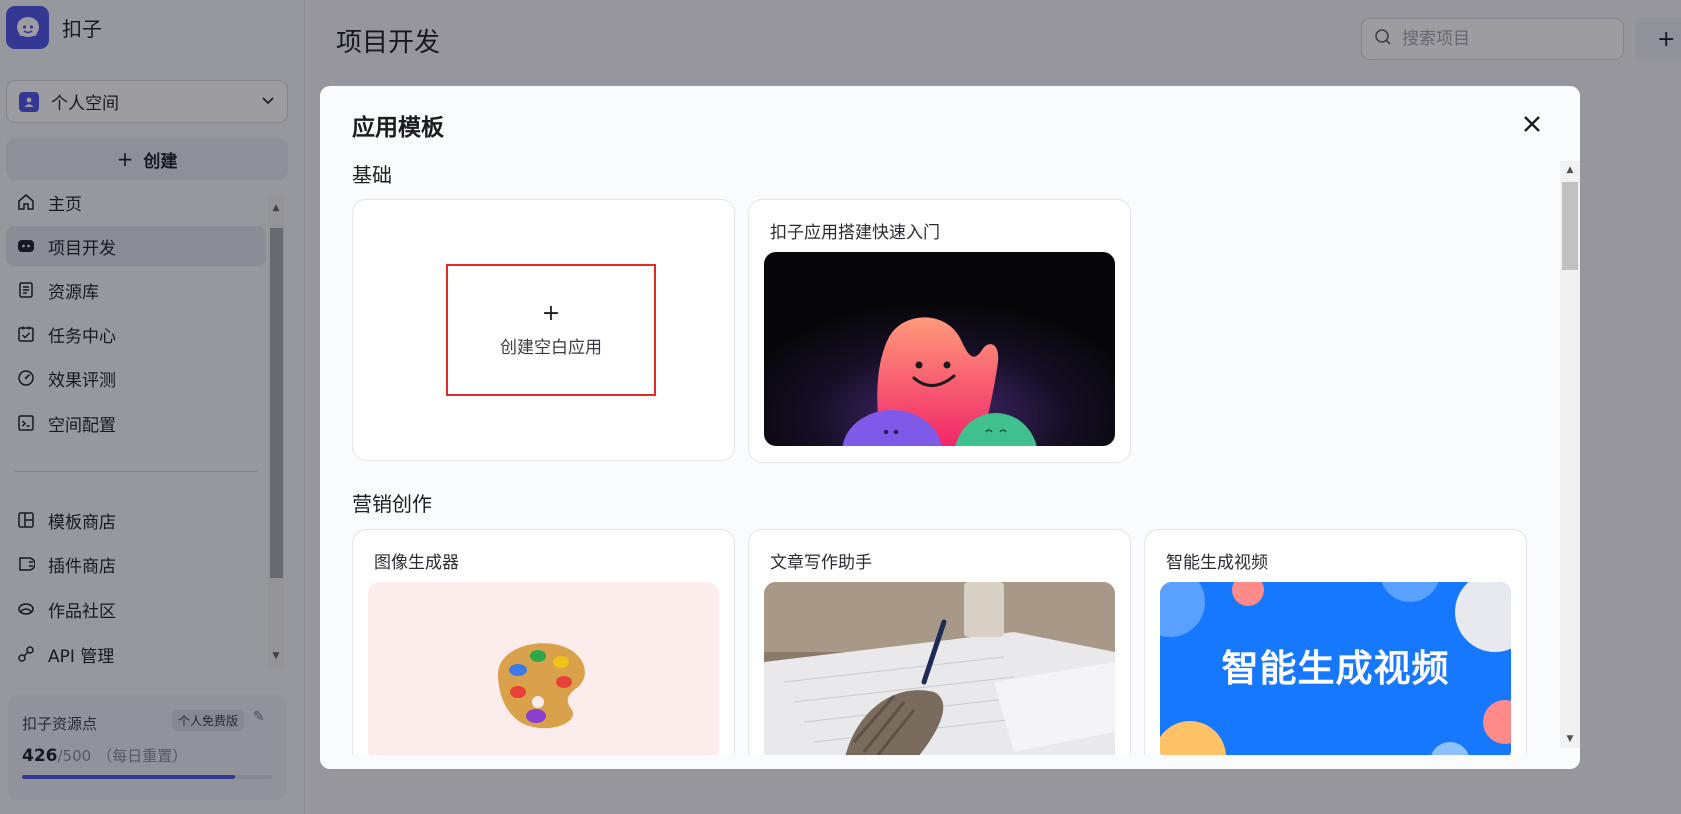  I want to click on blank-app-card: + 创建空白应用, so click(543, 330).